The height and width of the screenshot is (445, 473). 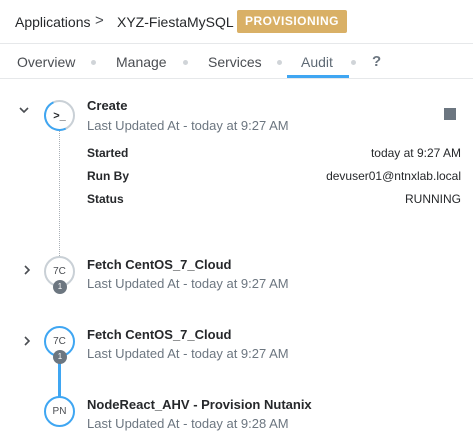 What do you see at coordinates (59, 194) in the screenshot?
I see `timeline-connector-pending` at bounding box center [59, 194].